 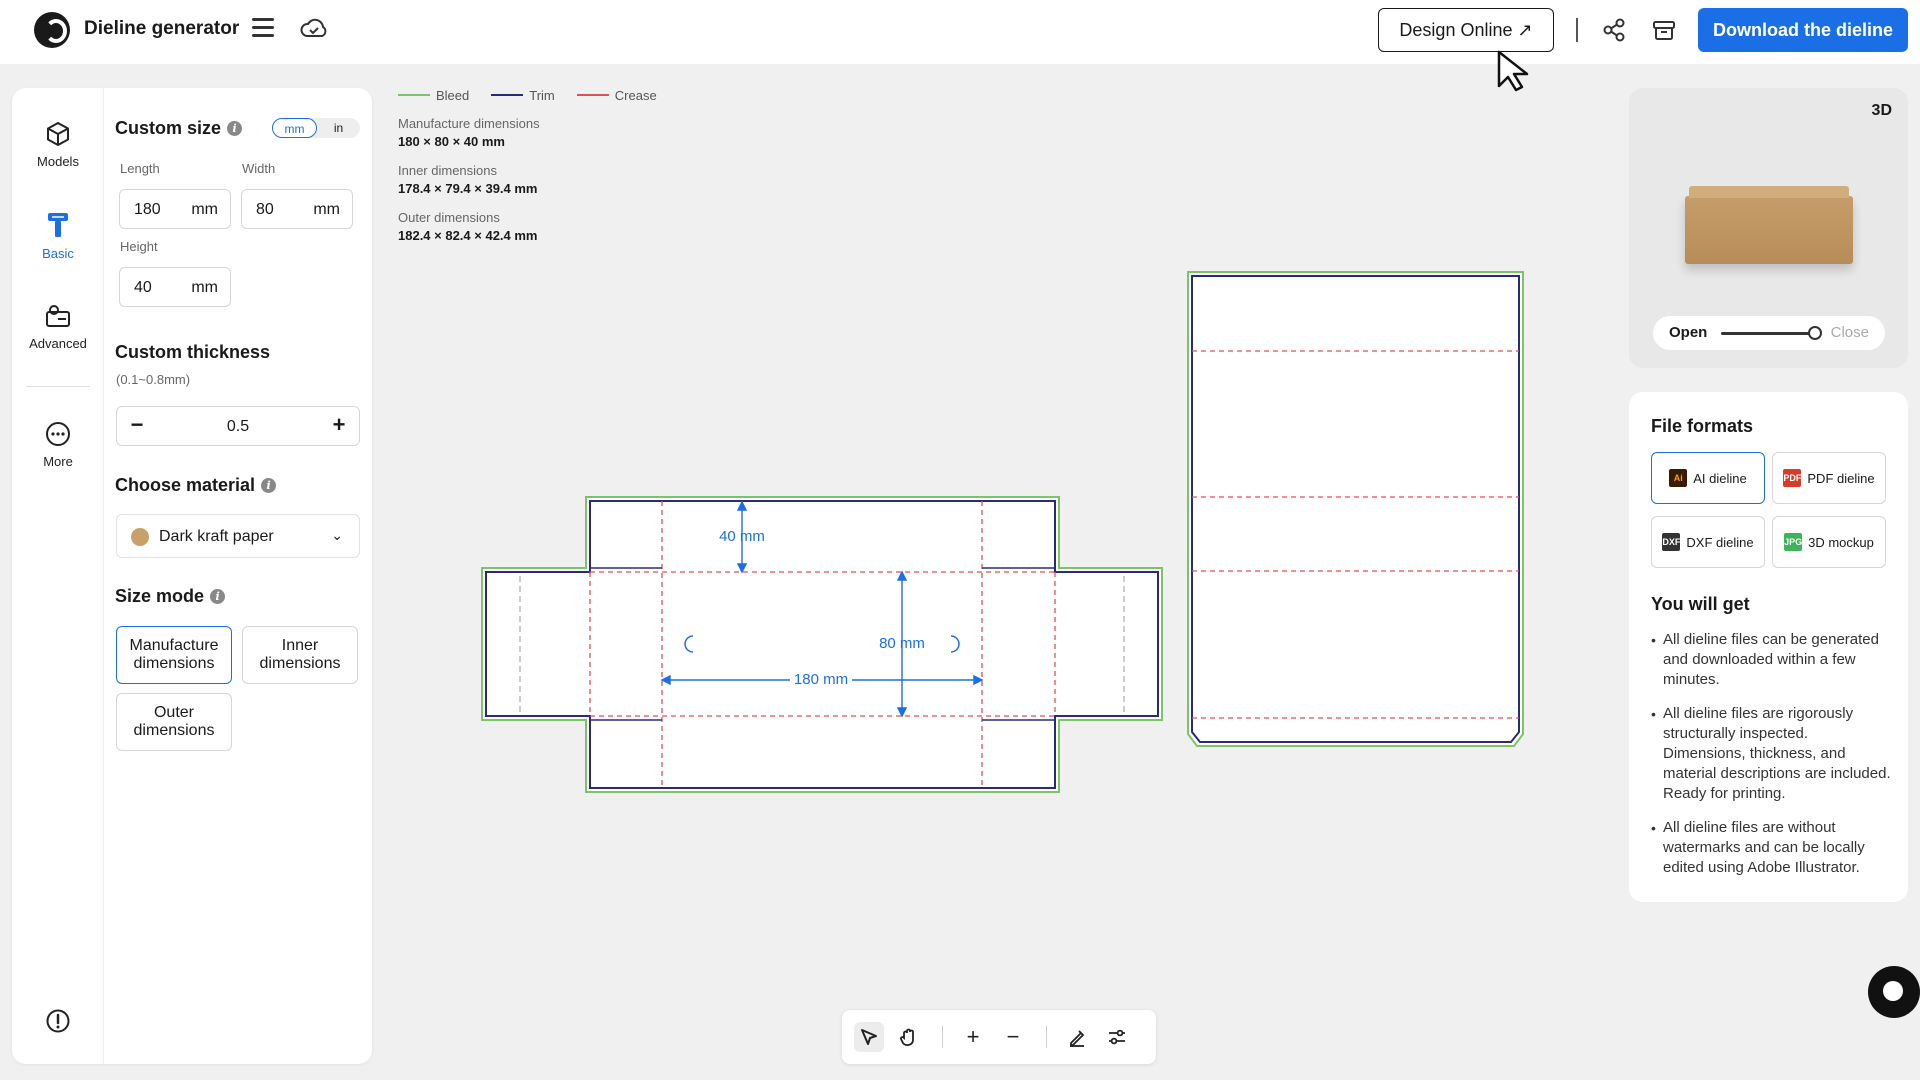 I want to click on minus-icon: −, so click(x=1013, y=1036).